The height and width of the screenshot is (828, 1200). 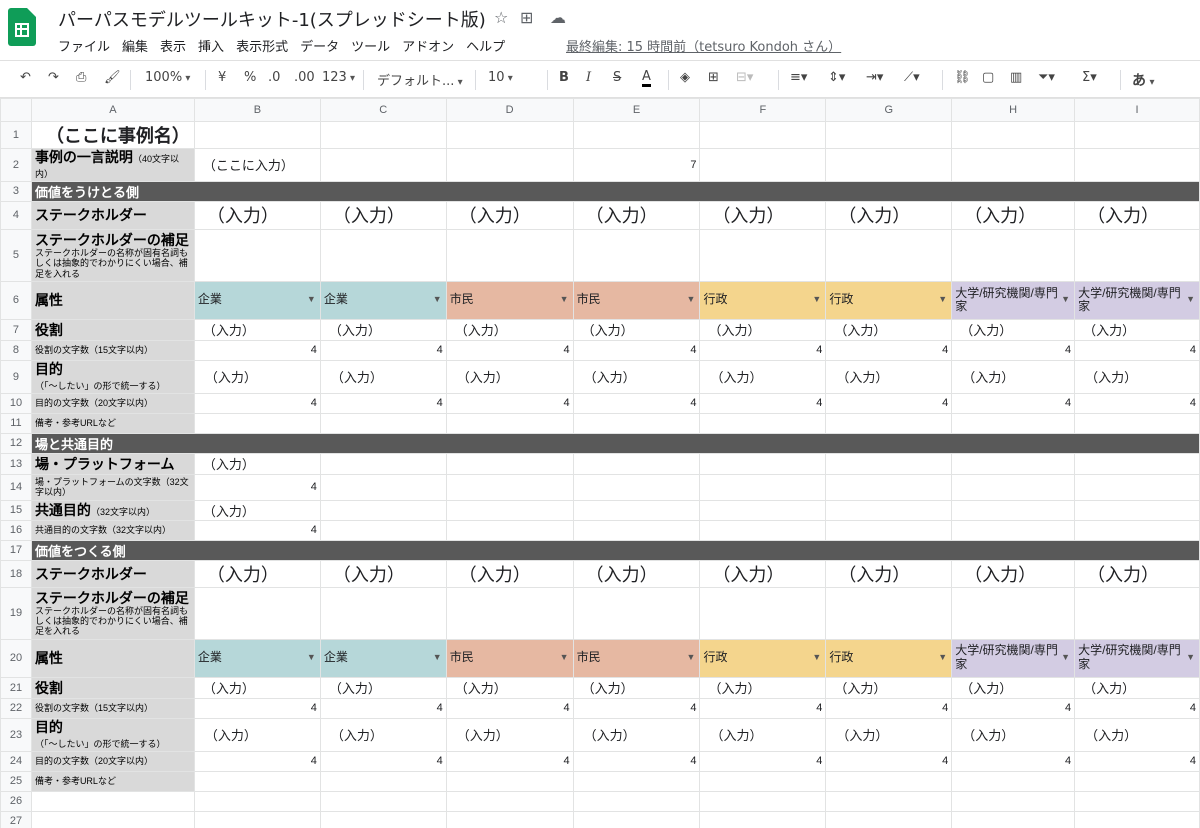 I want to click on star-icon: ☆, so click(x=501, y=17).